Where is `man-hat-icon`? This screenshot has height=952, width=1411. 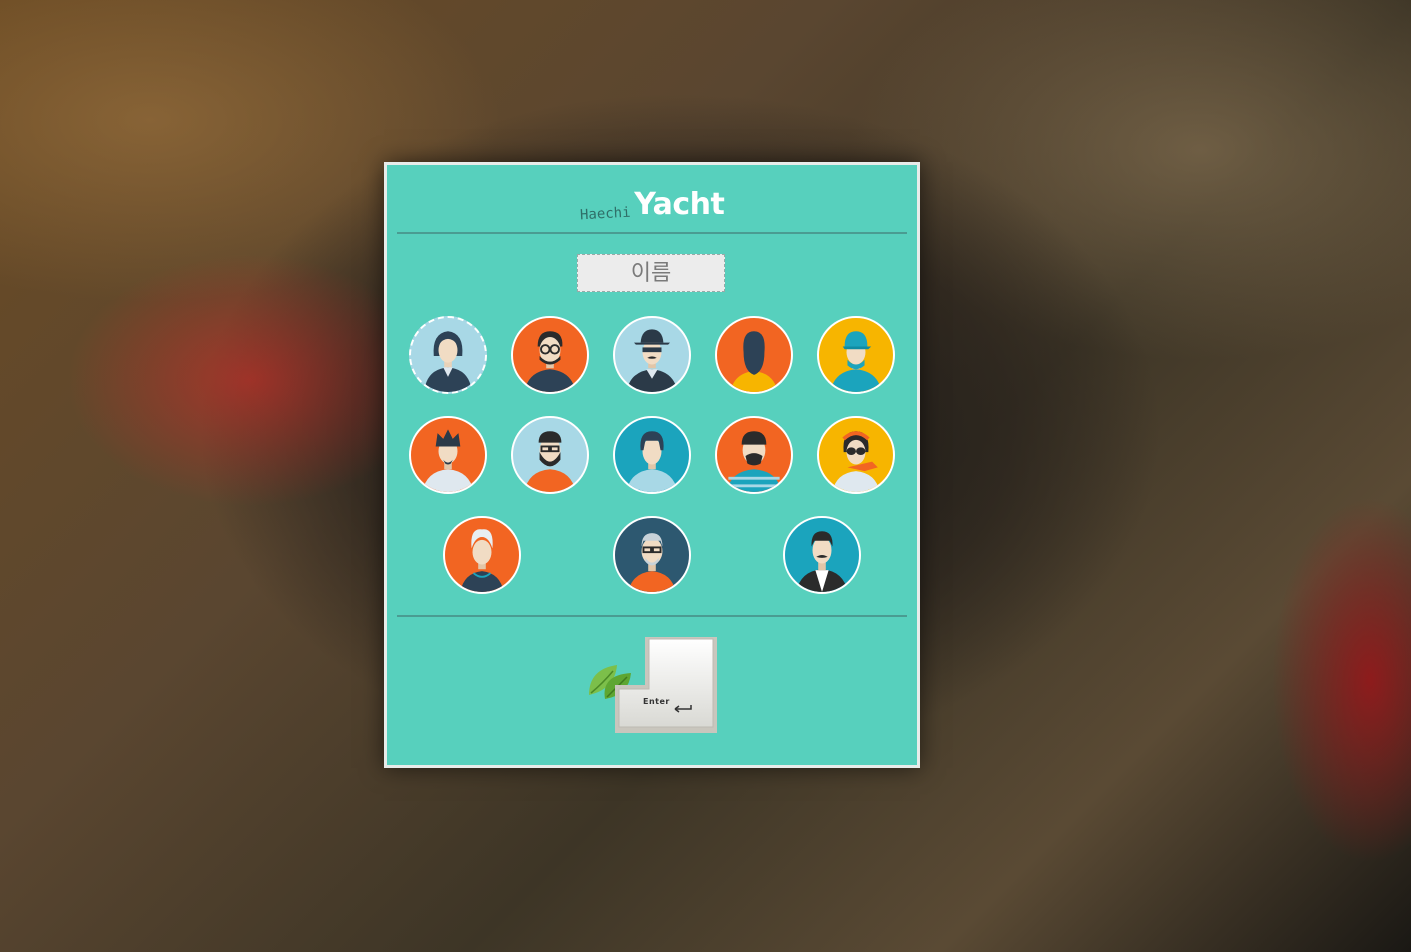
man-hat-icon is located at coordinates (652, 360).